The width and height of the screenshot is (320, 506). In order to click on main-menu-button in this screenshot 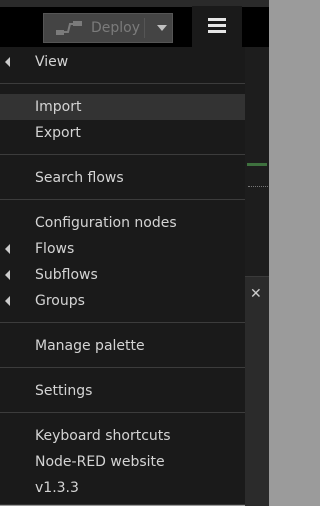, I will do `click(217, 26)`.